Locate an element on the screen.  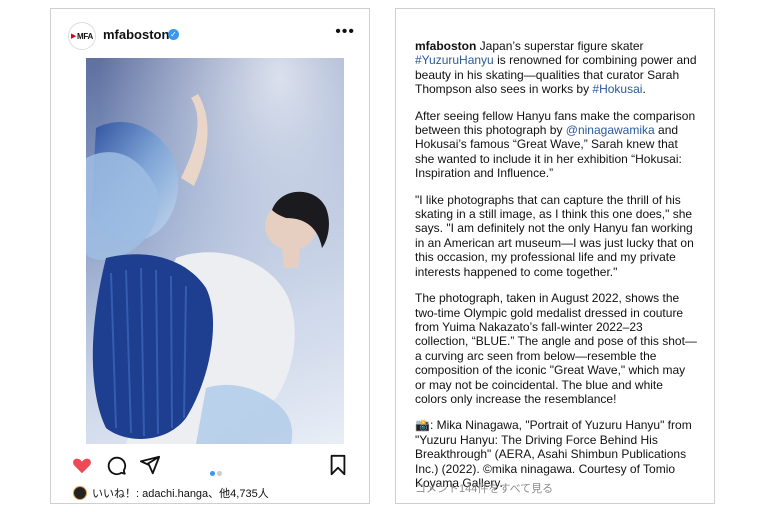
logo-text: MFA is located at coordinates (85, 36).